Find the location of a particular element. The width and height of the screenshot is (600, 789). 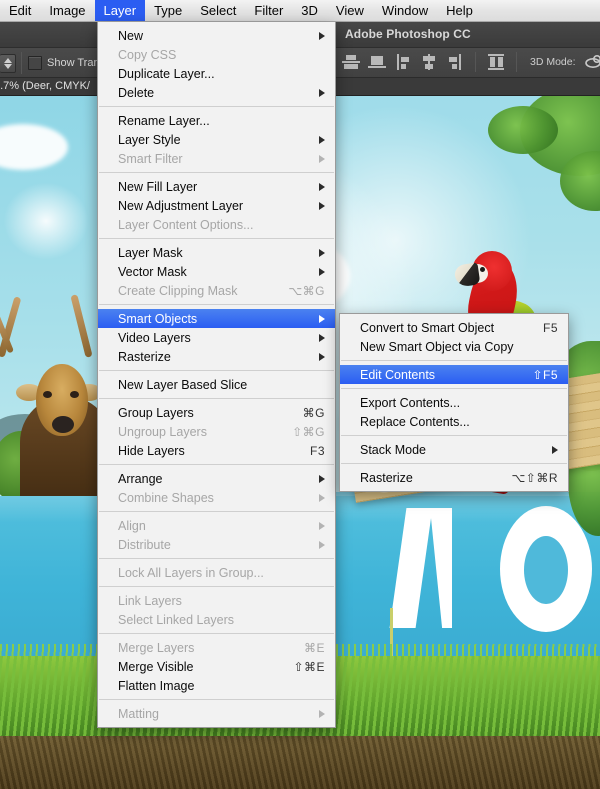

layer-menu-item-link-layers: Link Layers is located at coordinates (216, 600).